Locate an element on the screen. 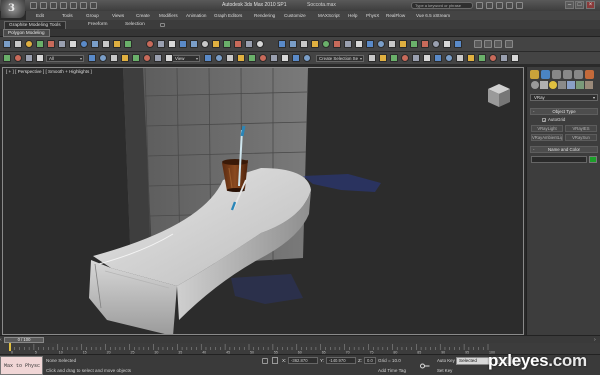 This screenshot has height=375, width=600. motion-tab-icon is located at coordinates (567, 74).